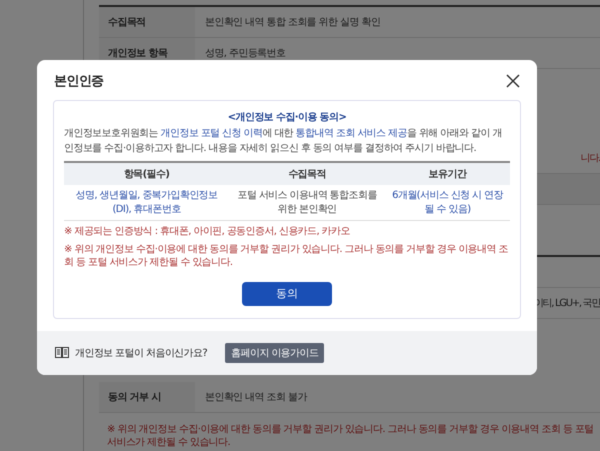 This screenshot has height=451, width=600. What do you see at coordinates (590, 158) in the screenshot?
I see `notice-text-fragment: 니다.` at bounding box center [590, 158].